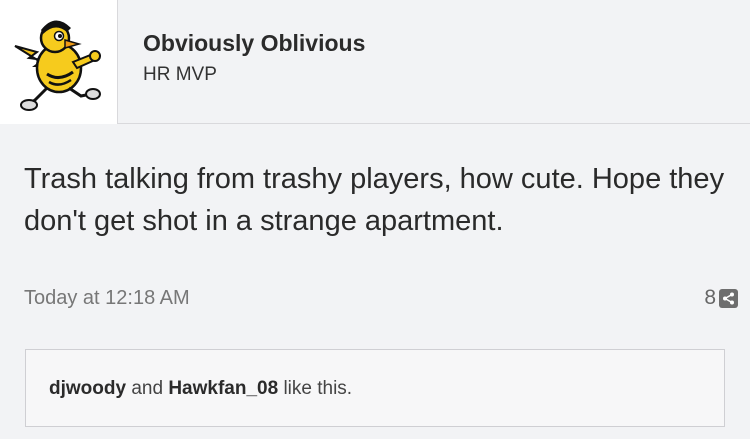 The width and height of the screenshot is (750, 439). Describe the element at coordinates (315, 388) in the screenshot. I see `likes-suffix: like this.` at that location.